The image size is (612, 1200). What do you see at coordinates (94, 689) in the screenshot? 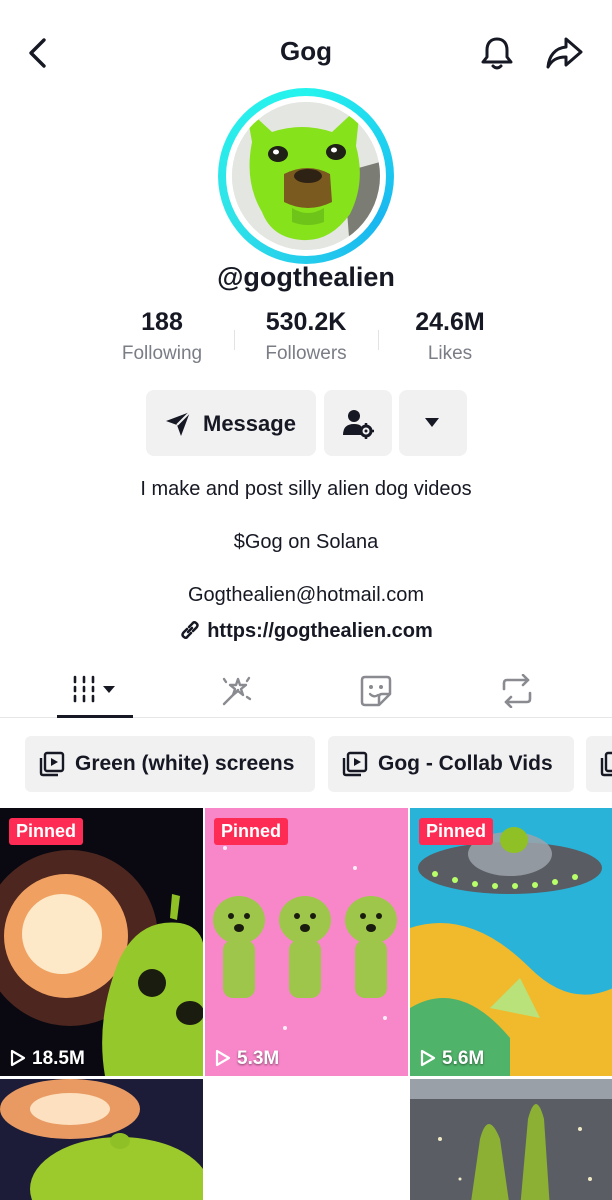
I see `videos-grid-icon` at bounding box center [94, 689].